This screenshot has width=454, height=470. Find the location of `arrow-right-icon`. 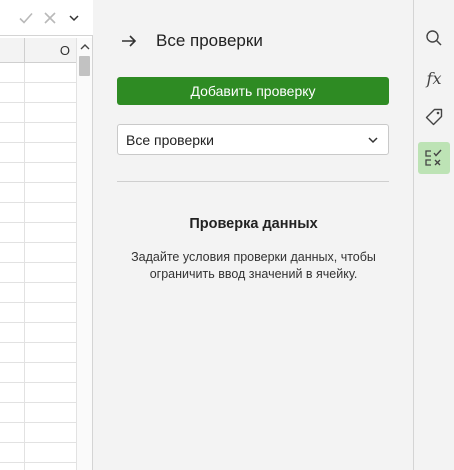

arrow-right-icon is located at coordinates (129, 41).